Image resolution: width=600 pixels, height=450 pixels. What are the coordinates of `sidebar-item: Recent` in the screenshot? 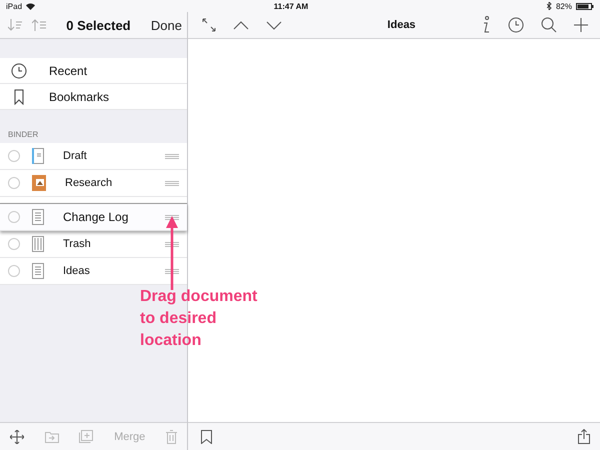 It's located at (93, 71).